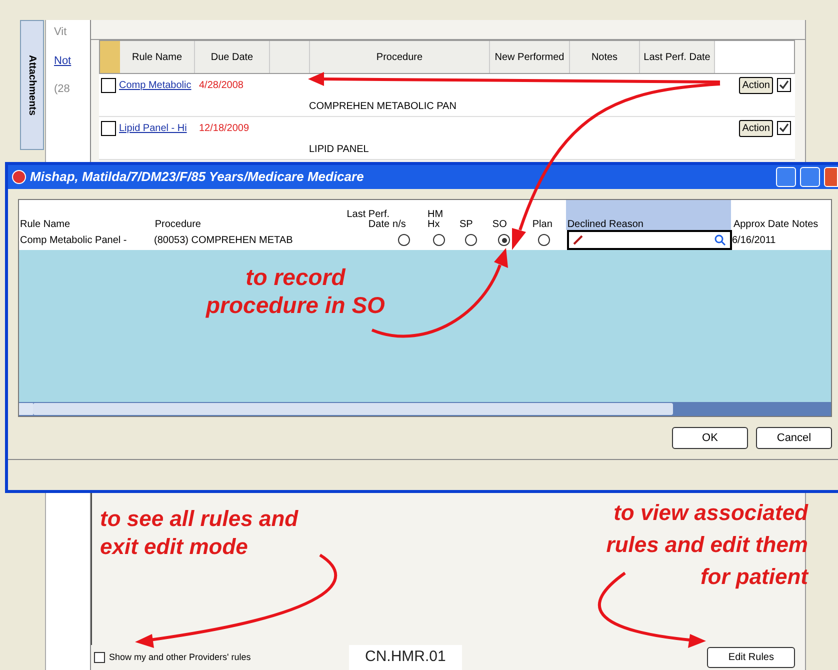 This screenshot has height=670, width=838. What do you see at coordinates (810, 177) in the screenshot?
I see `maximize-button` at bounding box center [810, 177].